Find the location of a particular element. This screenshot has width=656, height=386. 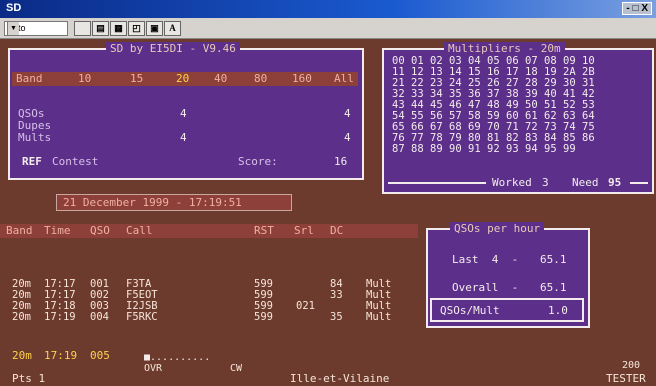

properties-icon: ▣ is located at coordinates (154, 28).